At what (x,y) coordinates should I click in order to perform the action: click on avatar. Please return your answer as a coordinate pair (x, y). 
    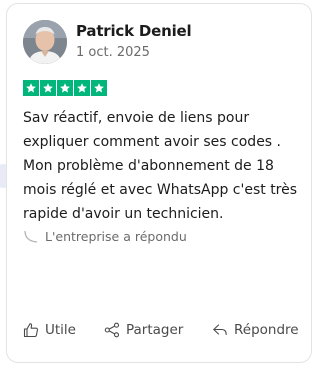
    Looking at the image, I should click on (45, 42).